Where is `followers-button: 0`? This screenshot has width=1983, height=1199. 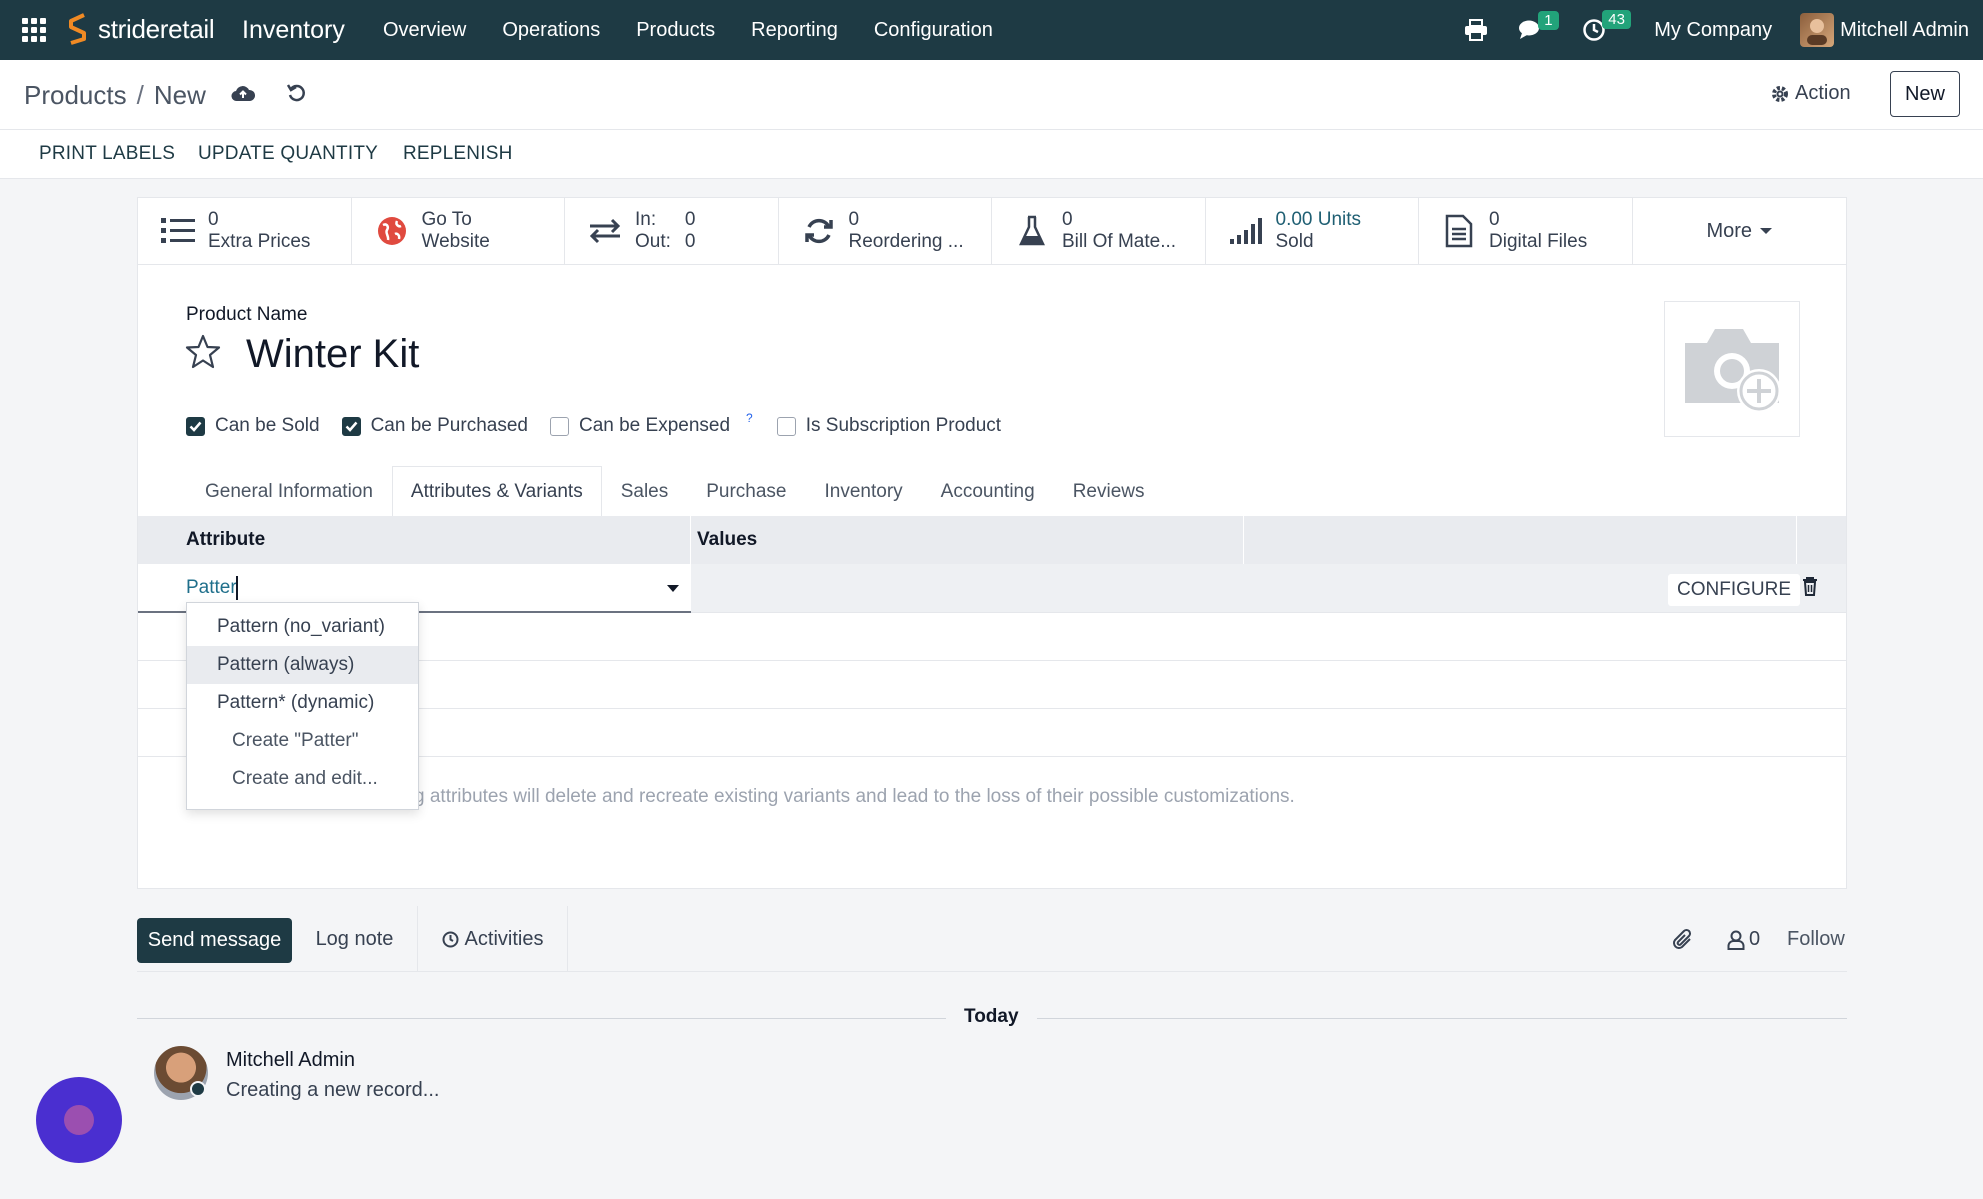
followers-button: 0 is located at coordinates (1743, 939).